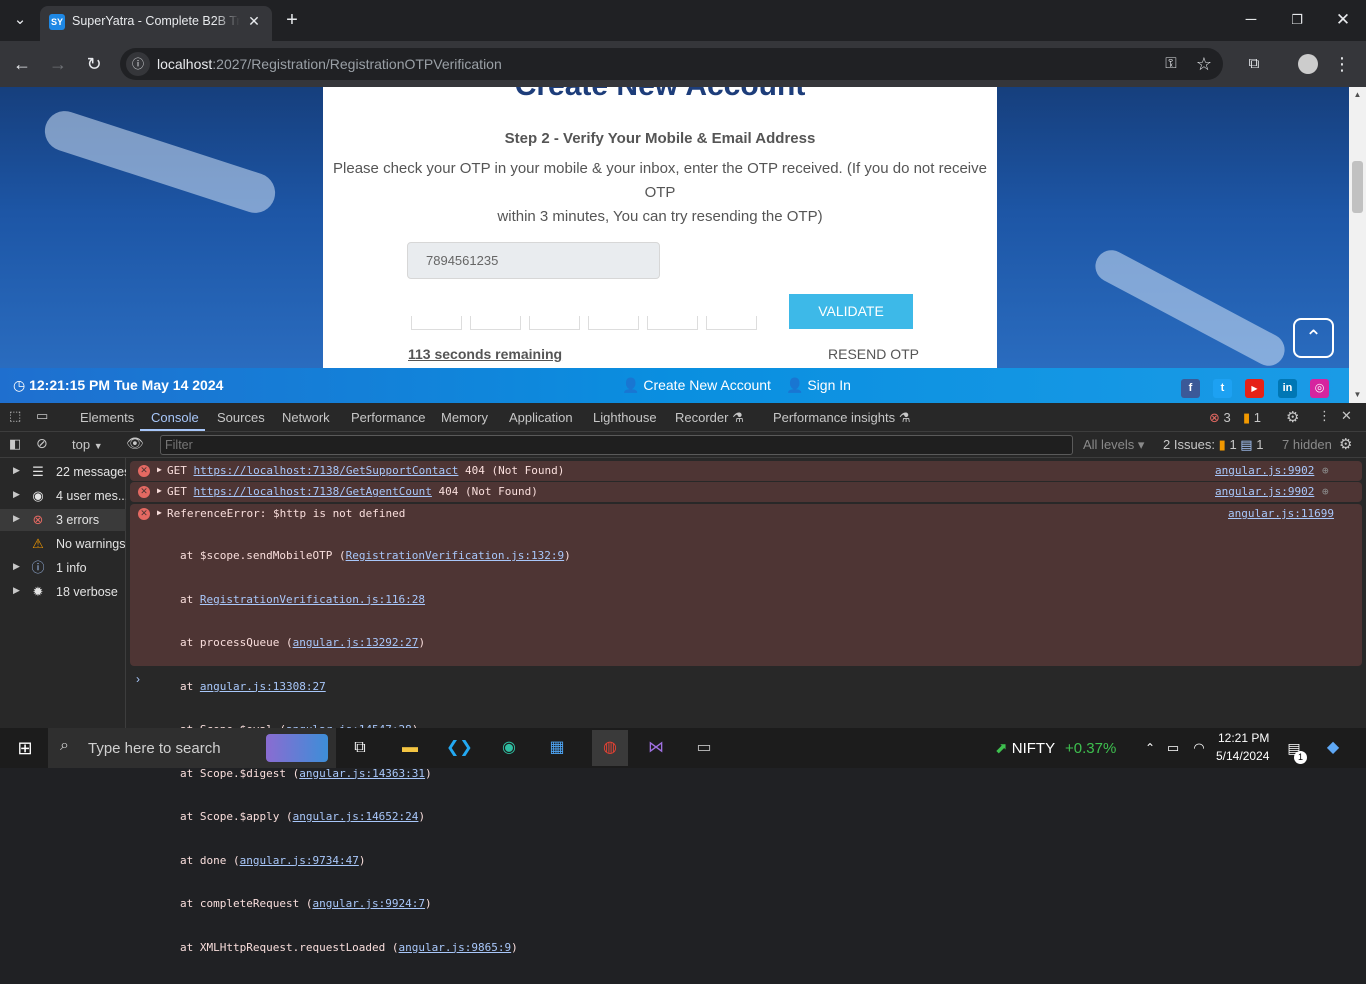  I want to click on scrollbar-thumb, so click(1357, 187).